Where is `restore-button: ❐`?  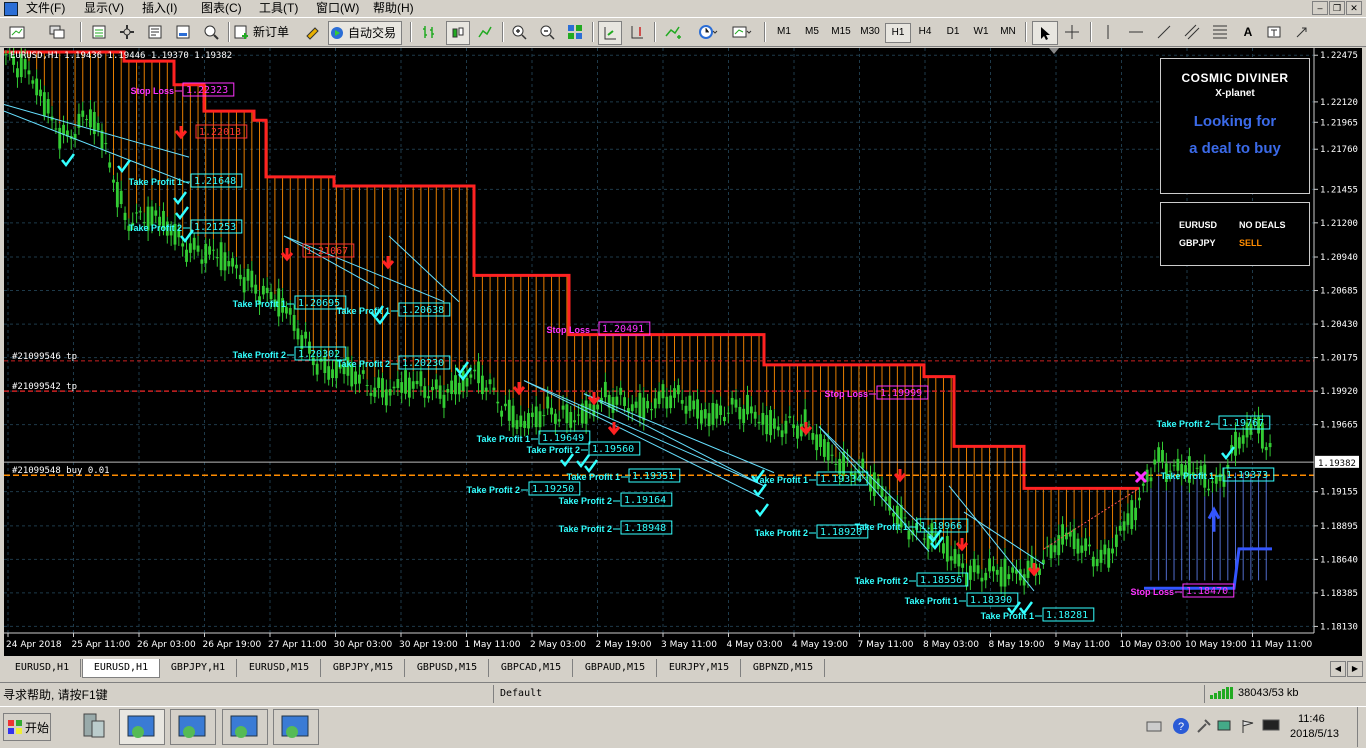
restore-button: ❐ is located at coordinates (1337, 8).